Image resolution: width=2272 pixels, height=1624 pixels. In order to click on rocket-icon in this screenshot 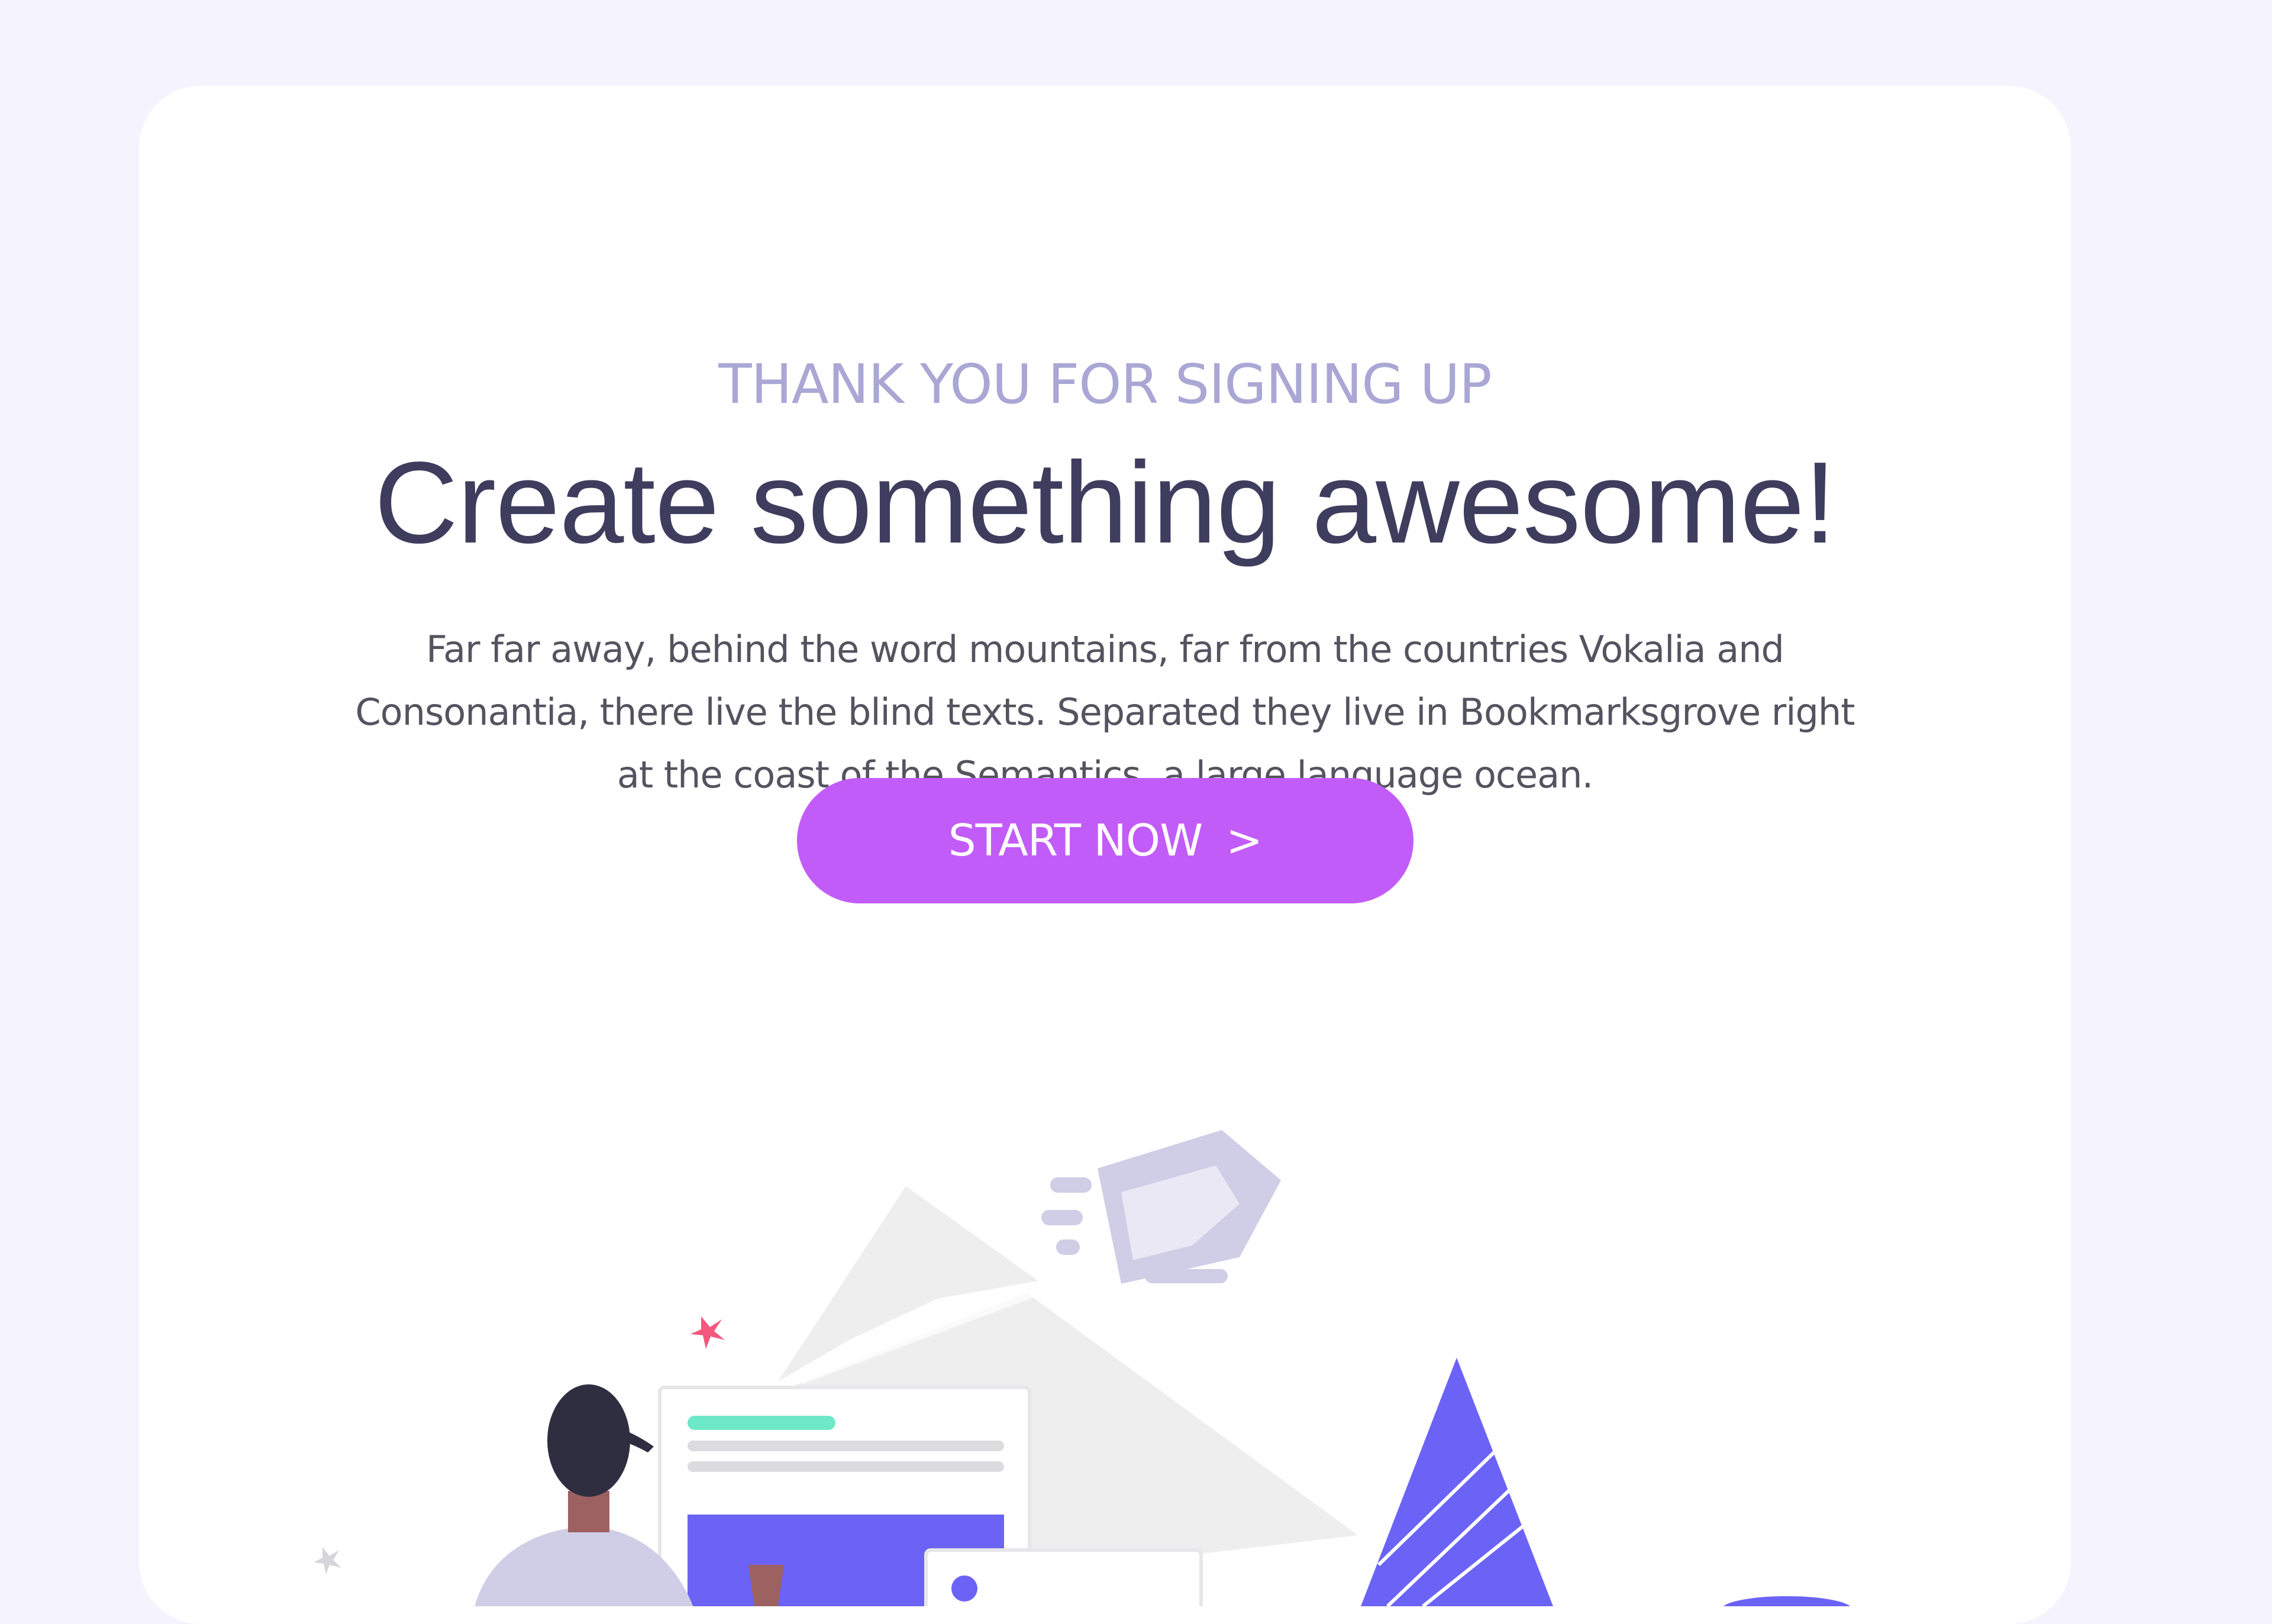, I will do `click(1161, 1207)`.